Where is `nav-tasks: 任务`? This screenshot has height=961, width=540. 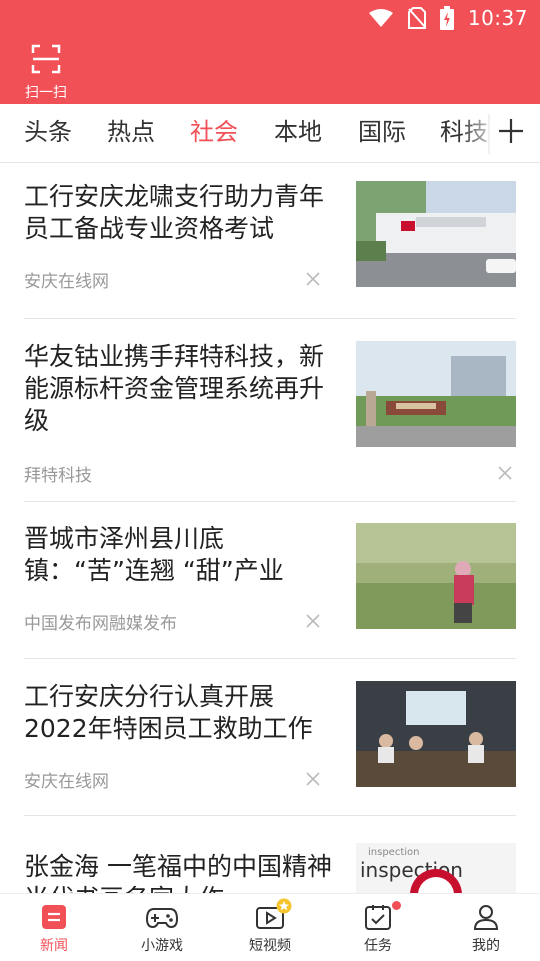 nav-tasks: 任务 is located at coordinates (378, 927).